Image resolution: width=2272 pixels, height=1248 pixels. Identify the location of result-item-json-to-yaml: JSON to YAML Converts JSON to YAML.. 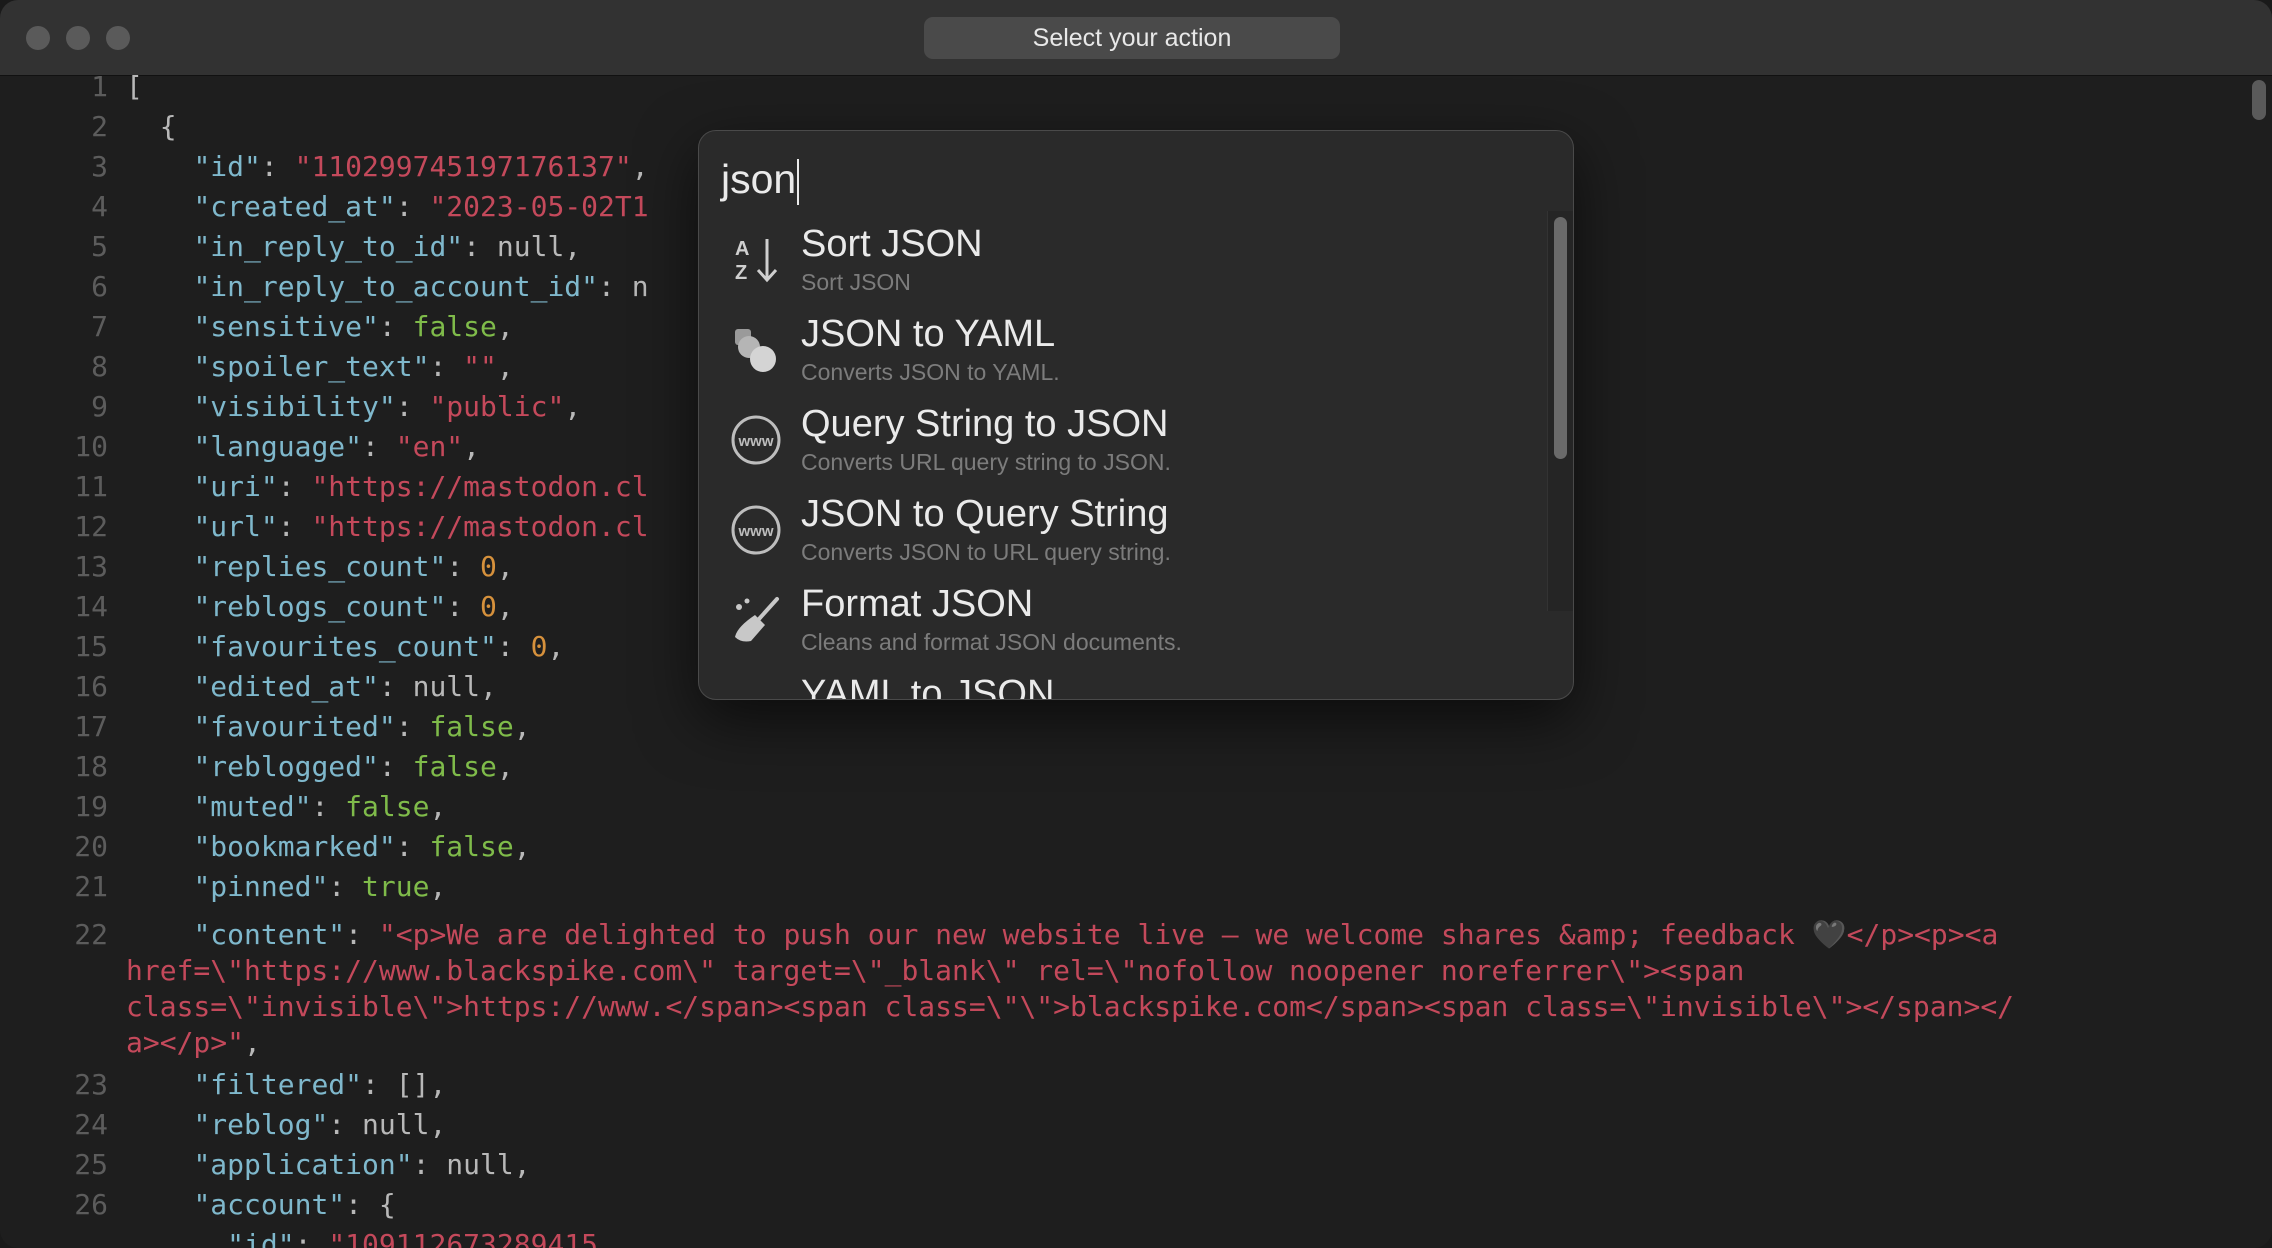
(1130, 350).